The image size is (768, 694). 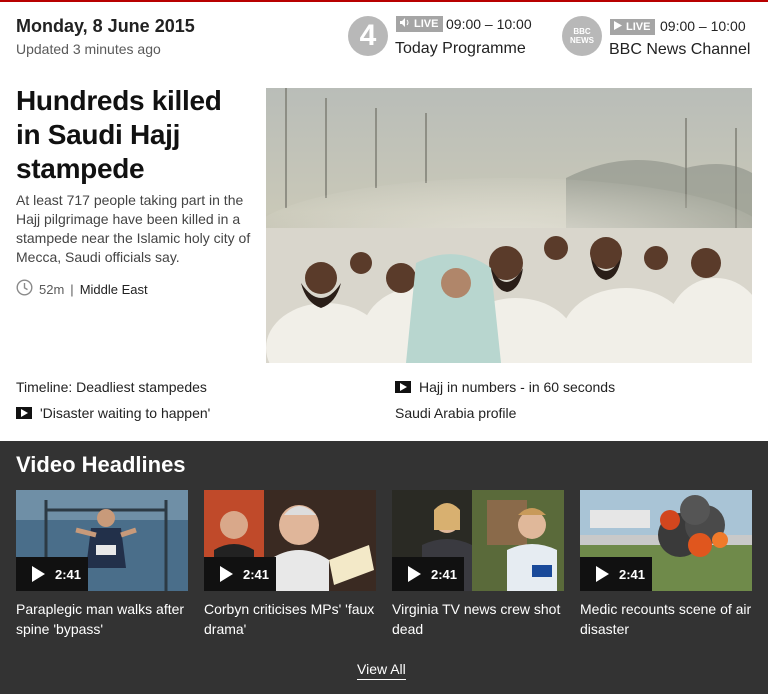 What do you see at coordinates (290, 619) in the screenshot?
I see `video-card-title: Corbyn criticises MPs' 'faux drama'` at bounding box center [290, 619].